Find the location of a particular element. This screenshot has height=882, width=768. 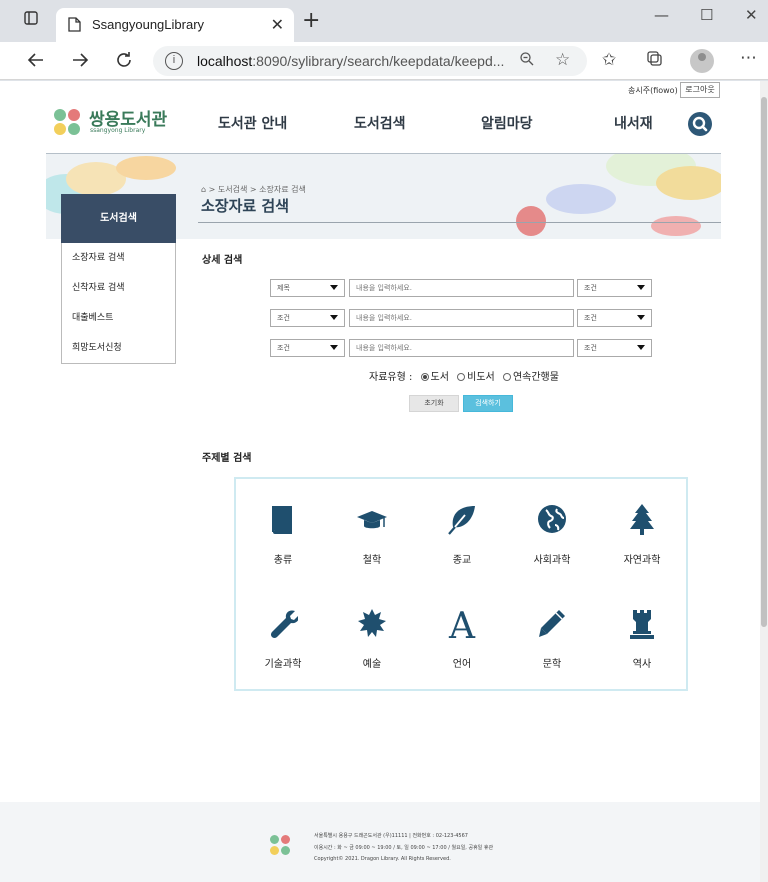

gnb-notice: 알림마당 is located at coordinates (507, 123).